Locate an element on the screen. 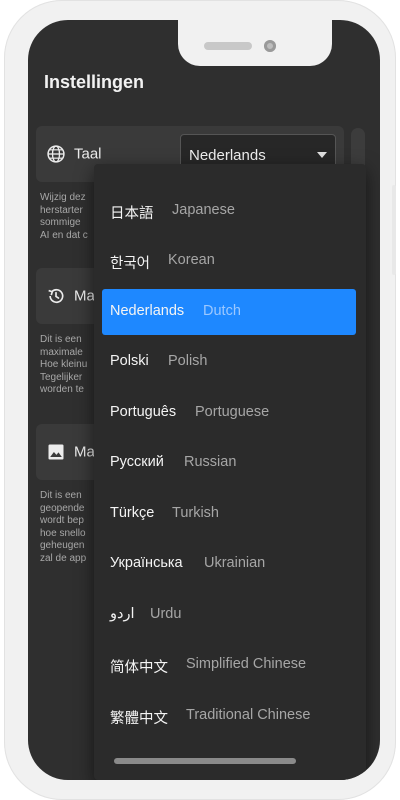 The height and width of the screenshot is (800, 400). media-label: Ma is located at coordinates (84, 452).